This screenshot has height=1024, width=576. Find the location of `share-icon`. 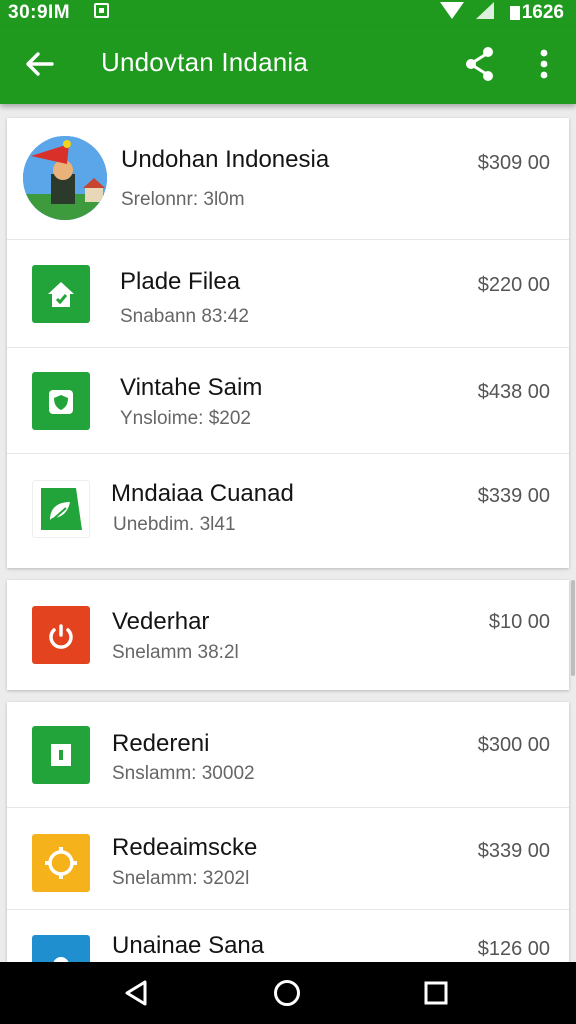

share-icon is located at coordinates (479, 64).